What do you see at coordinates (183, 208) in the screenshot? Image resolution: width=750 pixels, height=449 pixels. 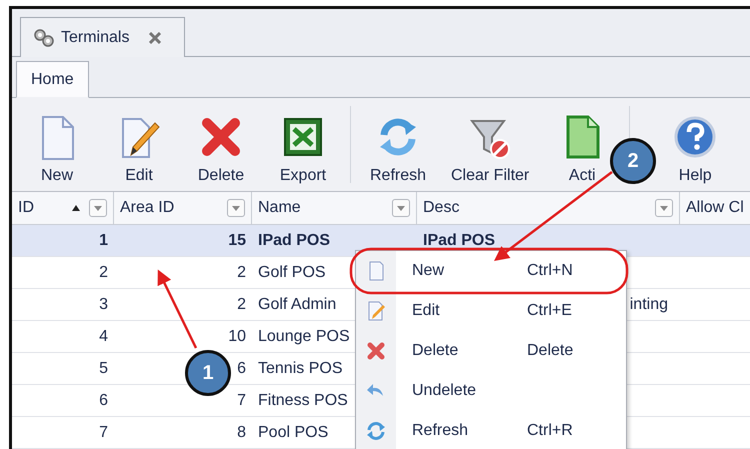 I see `column-header: Area ID` at bounding box center [183, 208].